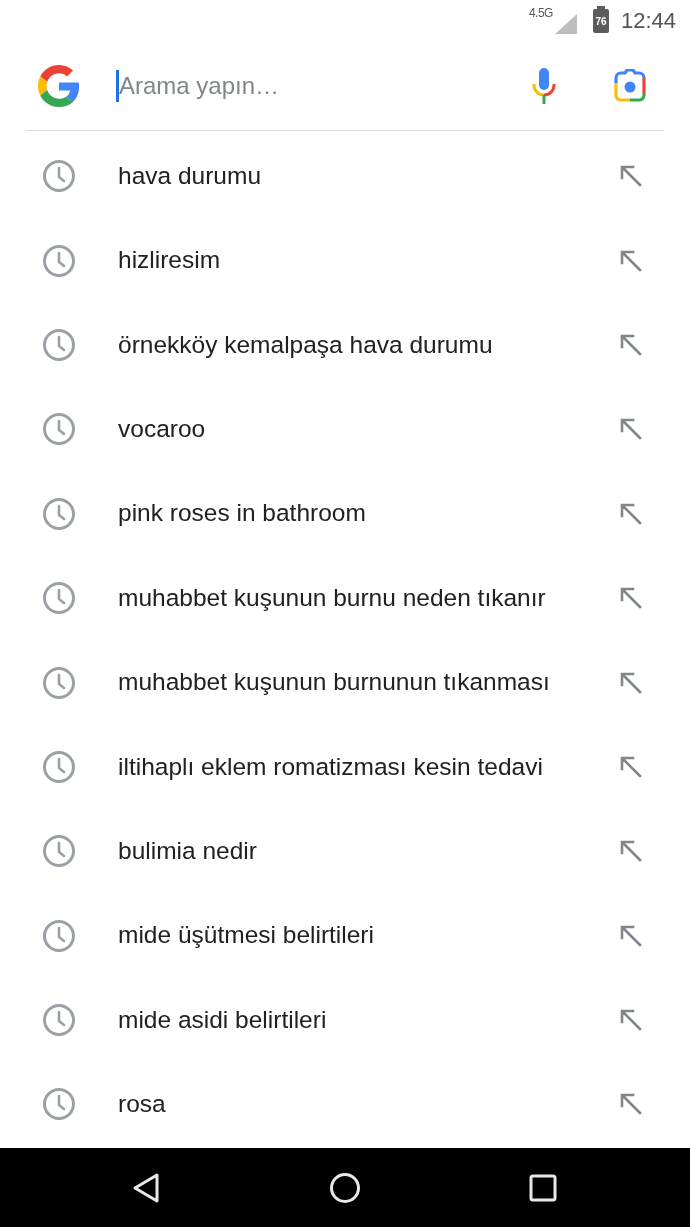  Describe the element at coordinates (162, 429) in the screenshot. I see `history-query-text: vocaroo` at that location.